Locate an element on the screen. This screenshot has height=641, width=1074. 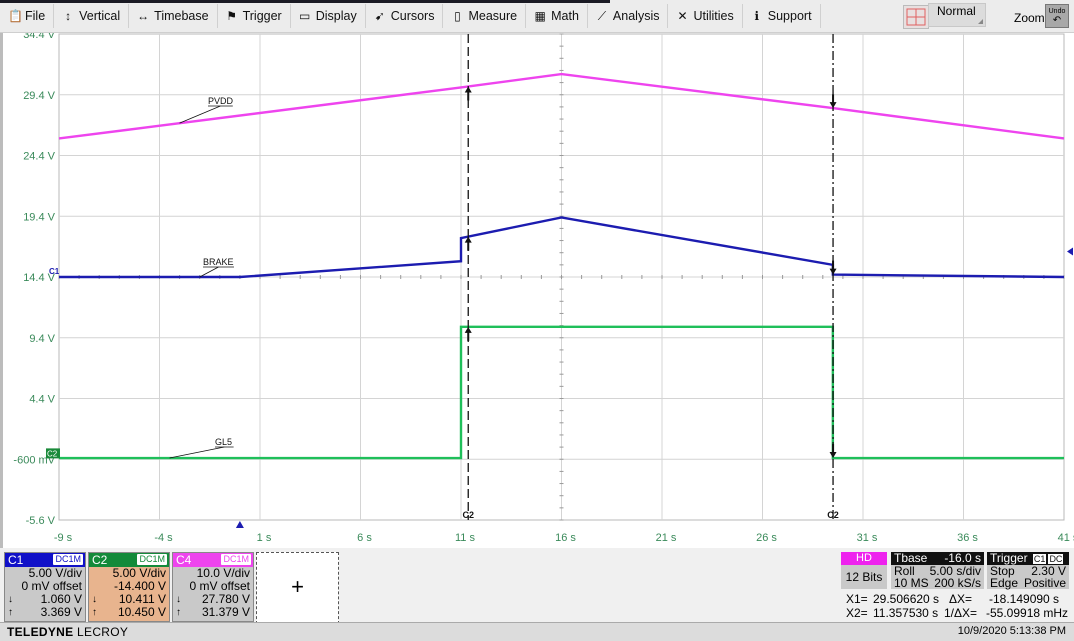
cursor-down-value: 27.780 V is located at coordinates (225, 599).